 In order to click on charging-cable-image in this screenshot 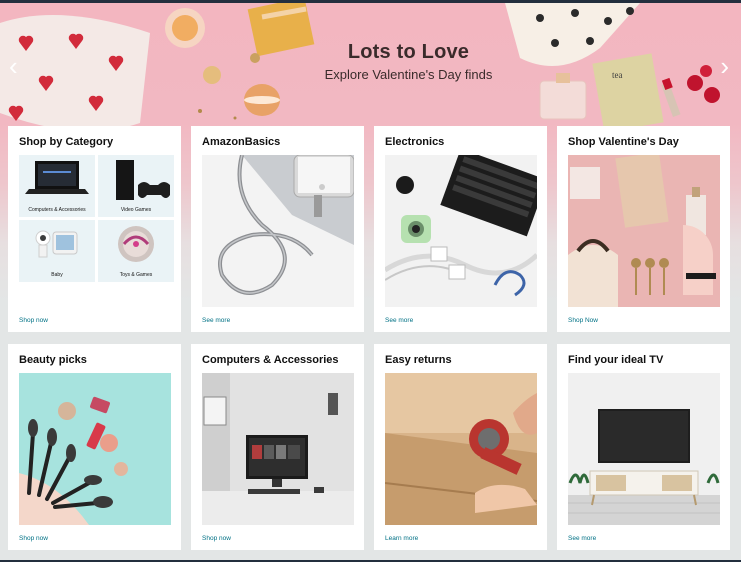, I will do `click(278, 231)`.